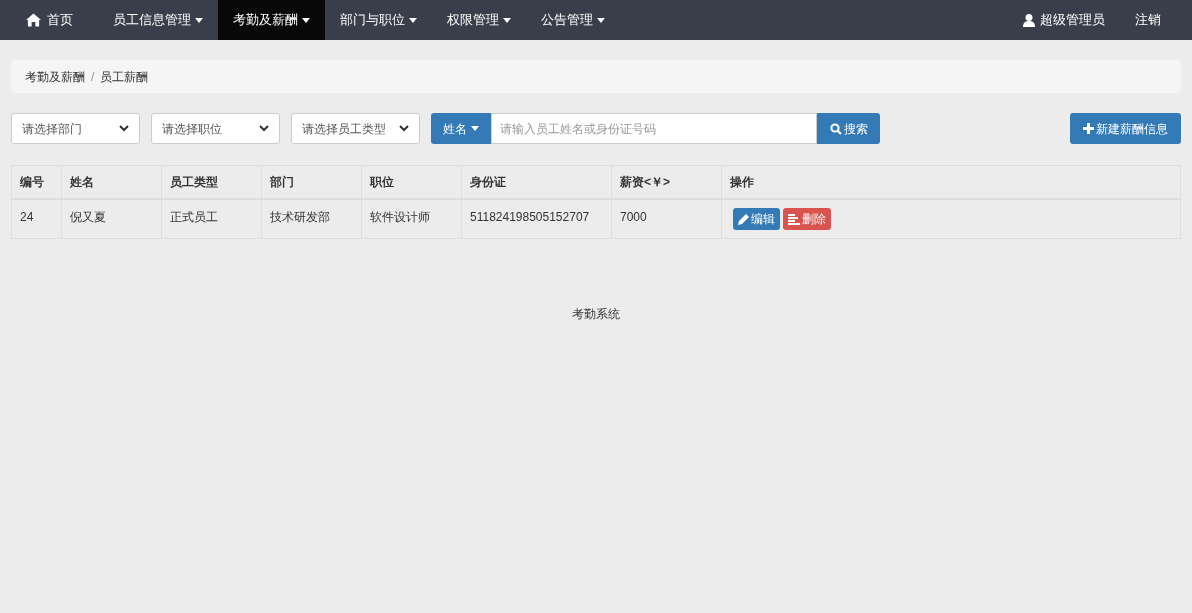 Image resolution: width=1192 pixels, height=613 pixels. Describe the element at coordinates (271, 20) in the screenshot. I see `nav-tab: 考勤及薪酬` at that location.